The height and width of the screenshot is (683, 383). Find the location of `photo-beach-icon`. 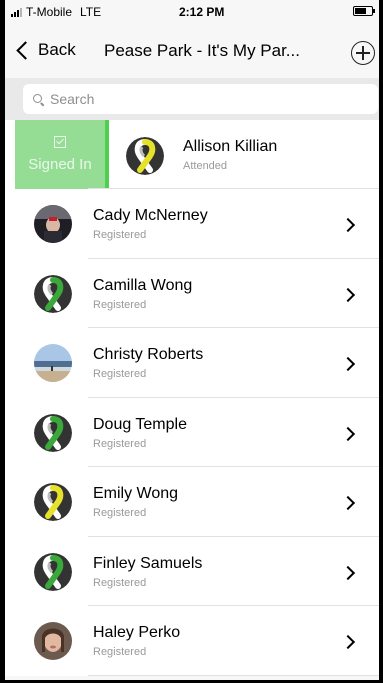

photo-beach-icon is located at coordinates (53, 363).